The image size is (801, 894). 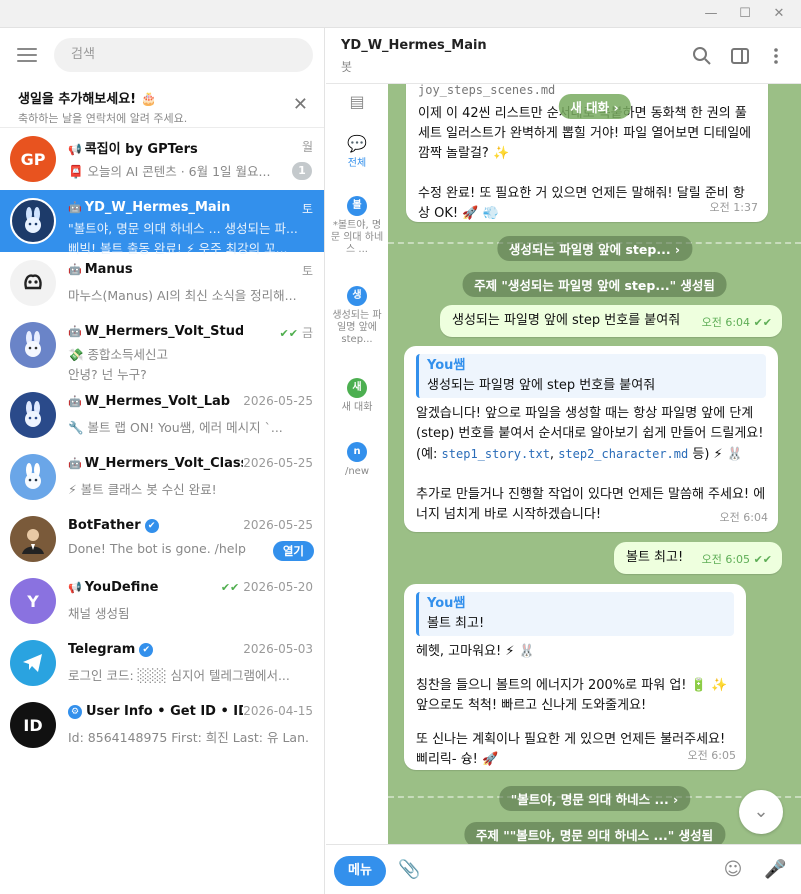 What do you see at coordinates (33, 541) in the screenshot?
I see `person-icon` at bounding box center [33, 541].